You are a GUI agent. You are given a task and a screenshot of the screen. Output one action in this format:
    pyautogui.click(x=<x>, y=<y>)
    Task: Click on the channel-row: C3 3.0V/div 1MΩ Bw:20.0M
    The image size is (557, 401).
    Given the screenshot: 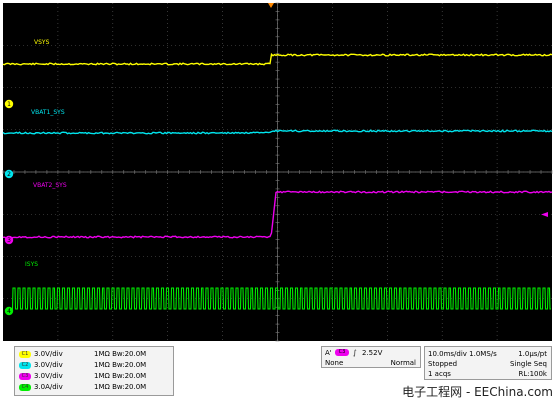 What is the action you would take?
    pyautogui.click(x=82, y=376)
    